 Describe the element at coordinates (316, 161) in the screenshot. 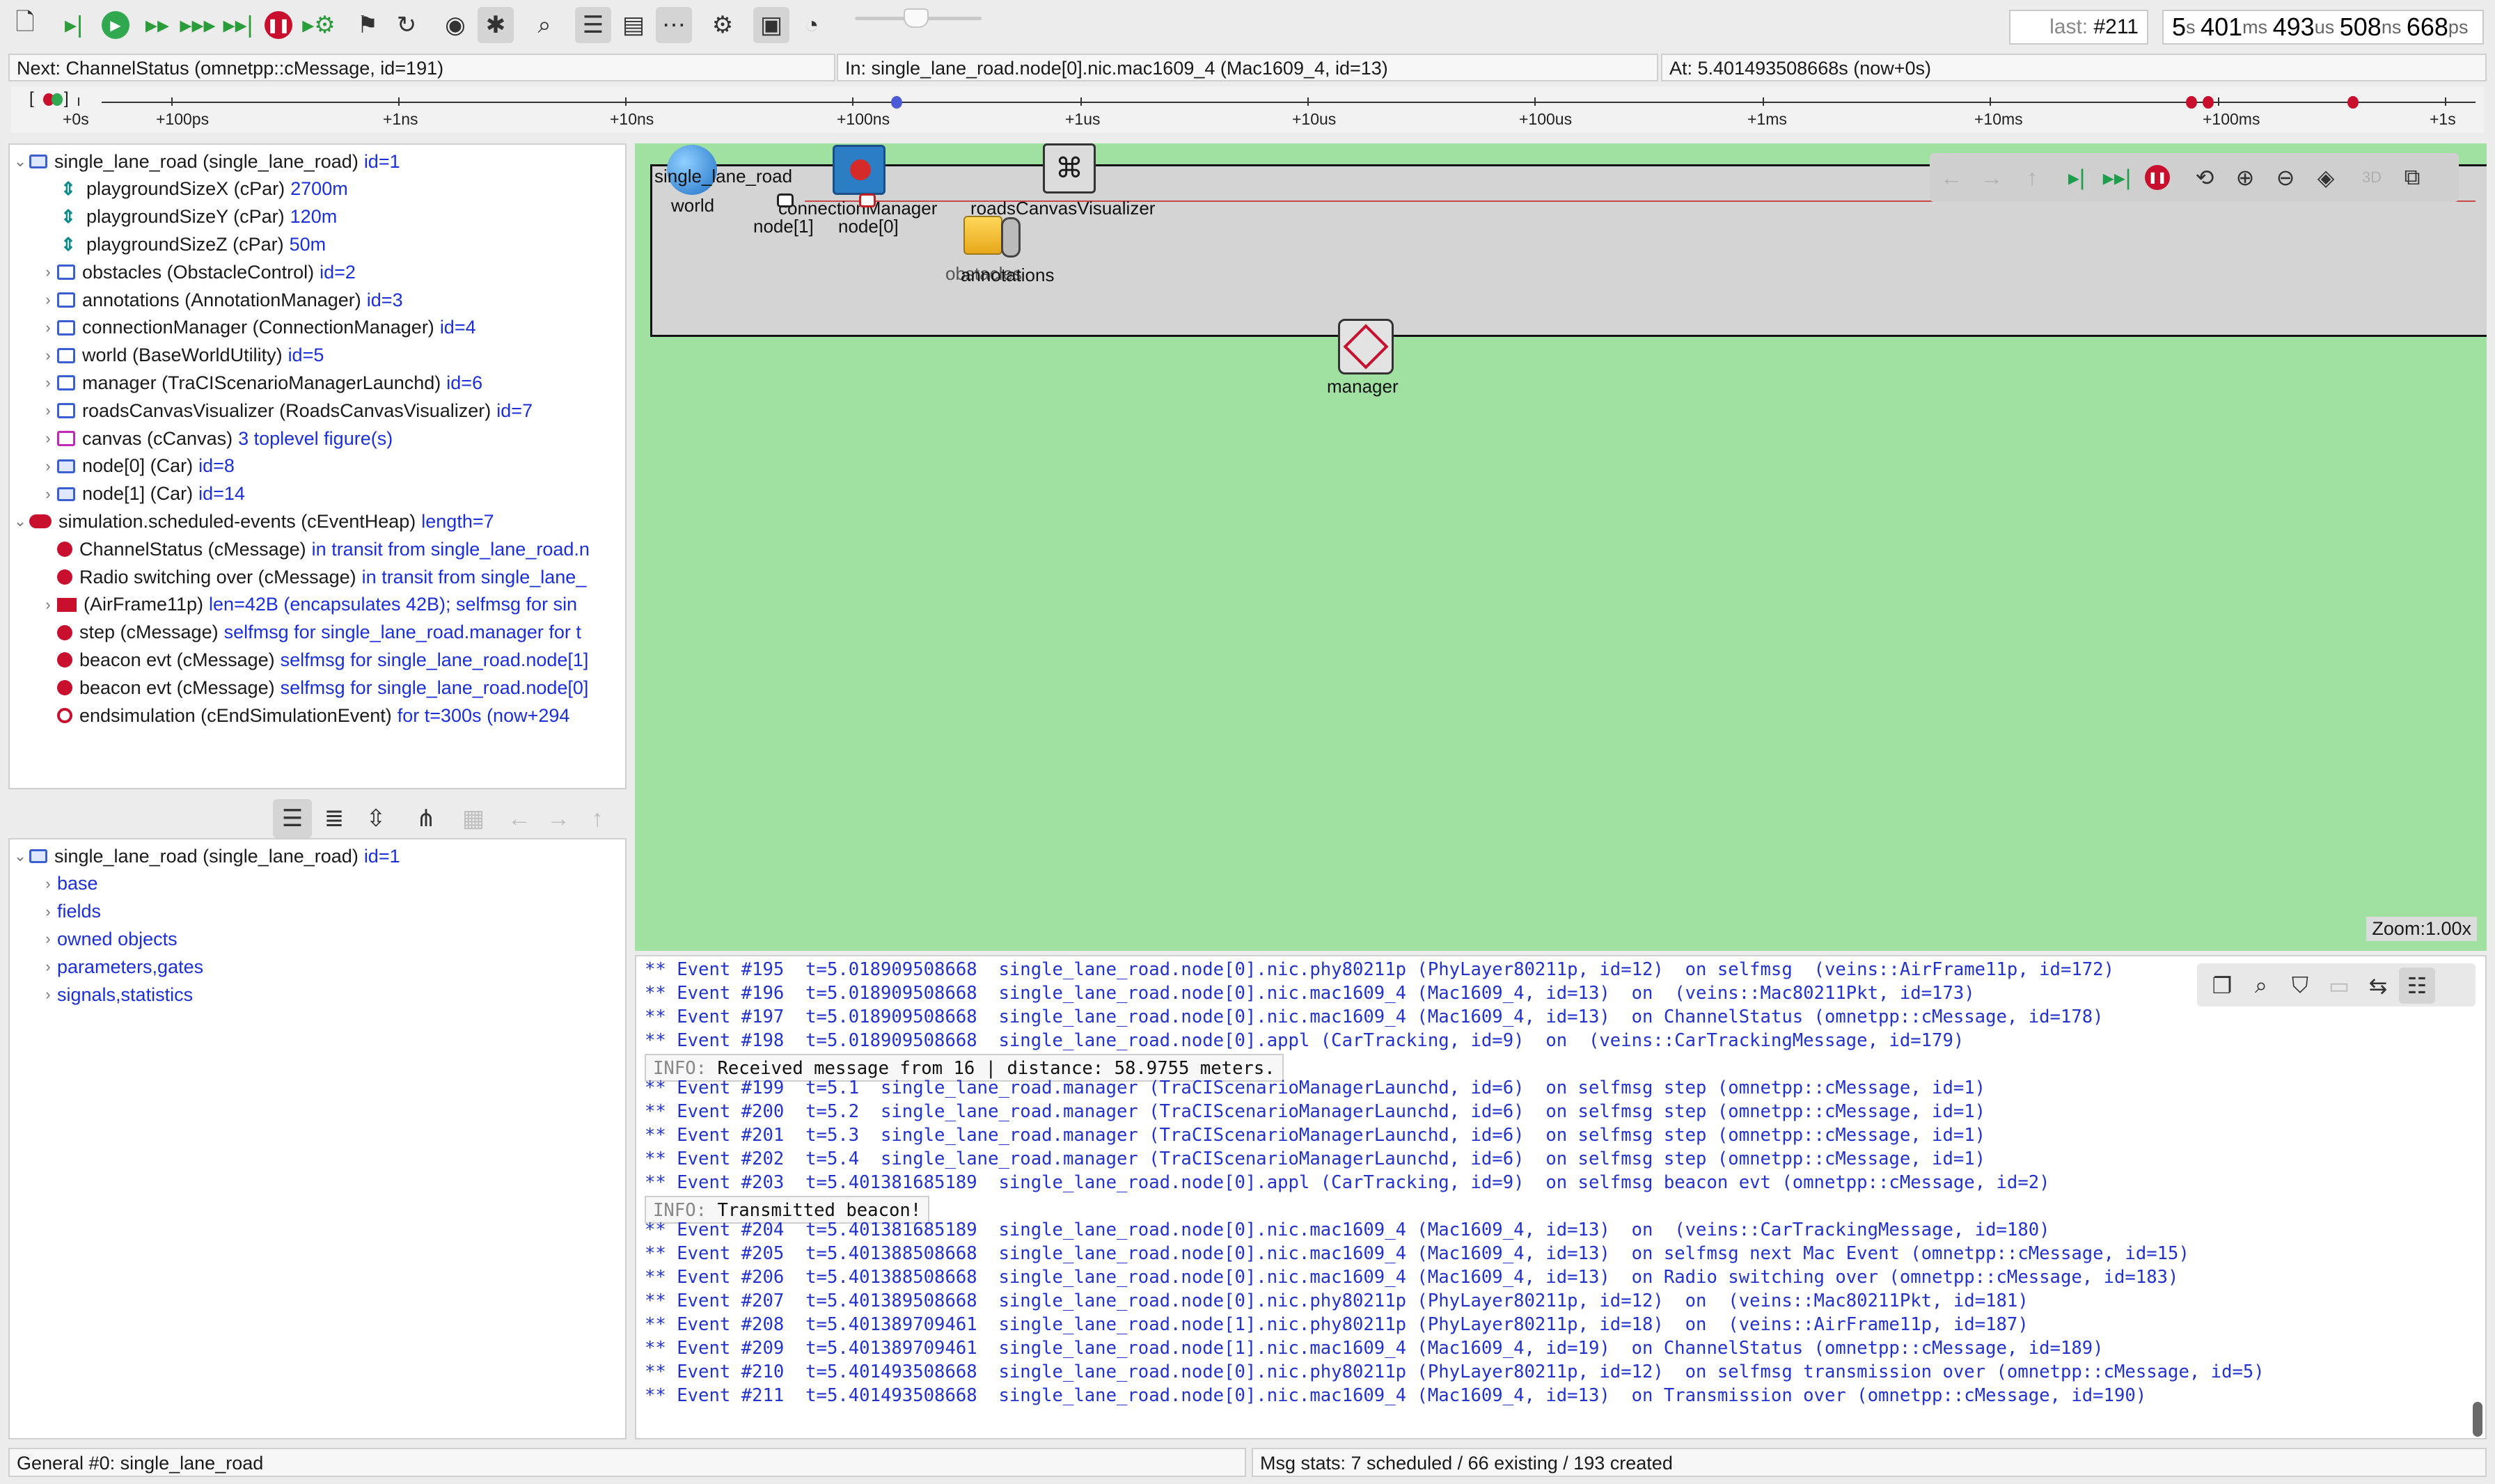

I see `tree-item-root: ⌄ single_lane_road (single_lane_road) id=1` at that location.